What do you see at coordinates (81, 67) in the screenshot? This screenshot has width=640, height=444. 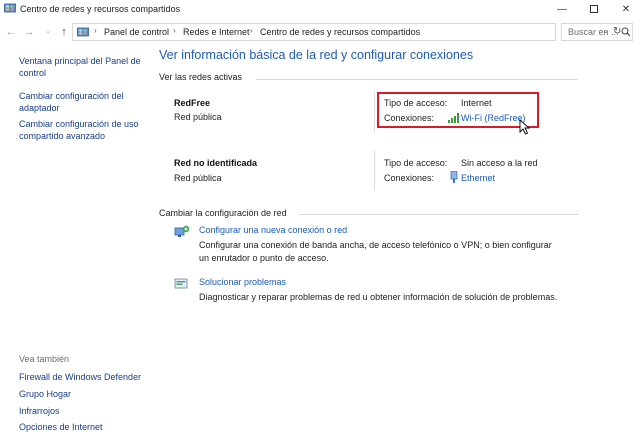 I see `sidebar-item-control-panel-home: Ventana principal del Panel de control` at bounding box center [81, 67].